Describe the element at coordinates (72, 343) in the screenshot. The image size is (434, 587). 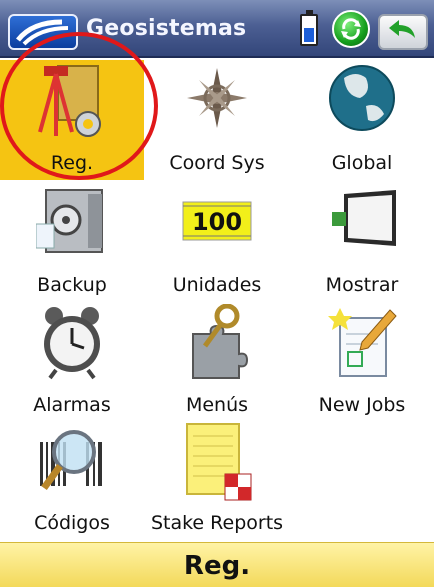
I see `alarm-clock-icon` at that location.